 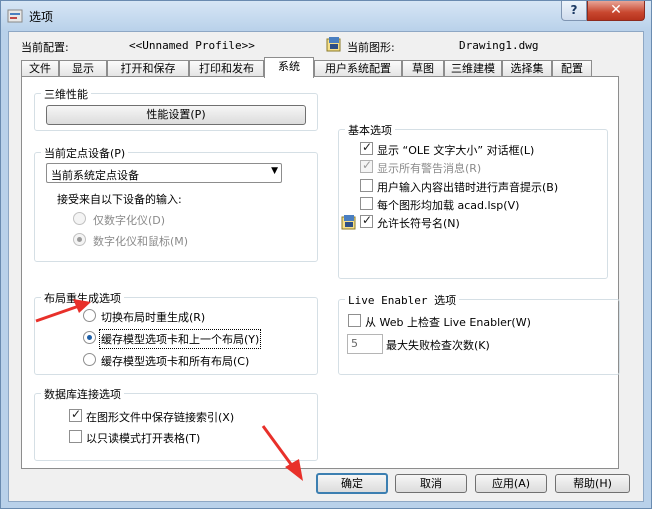 What do you see at coordinates (429, 168) in the screenshot?
I see `show-all-warnings-label: 显示所有警告消息(R)` at bounding box center [429, 168].